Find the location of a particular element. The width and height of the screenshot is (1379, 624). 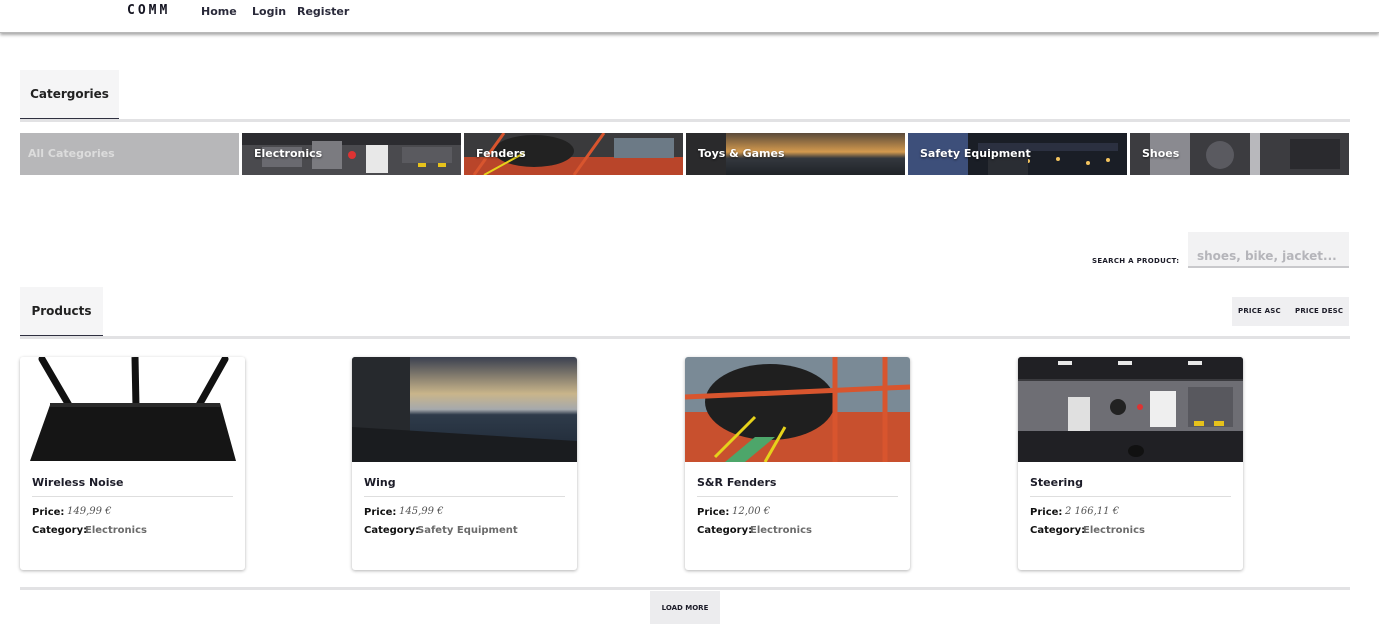

category-label: All Categories is located at coordinates (71, 153).